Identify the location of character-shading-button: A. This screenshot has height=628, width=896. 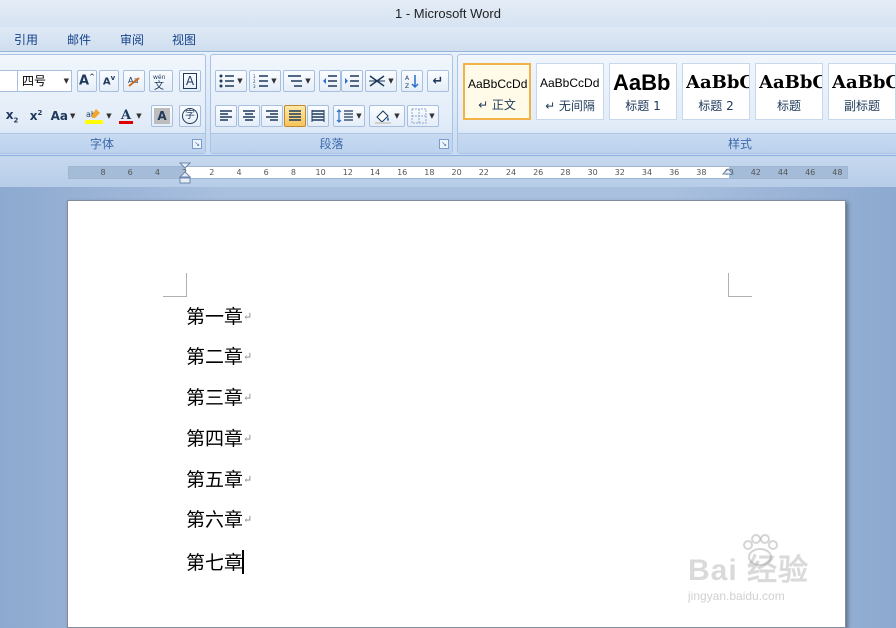
(162, 116).